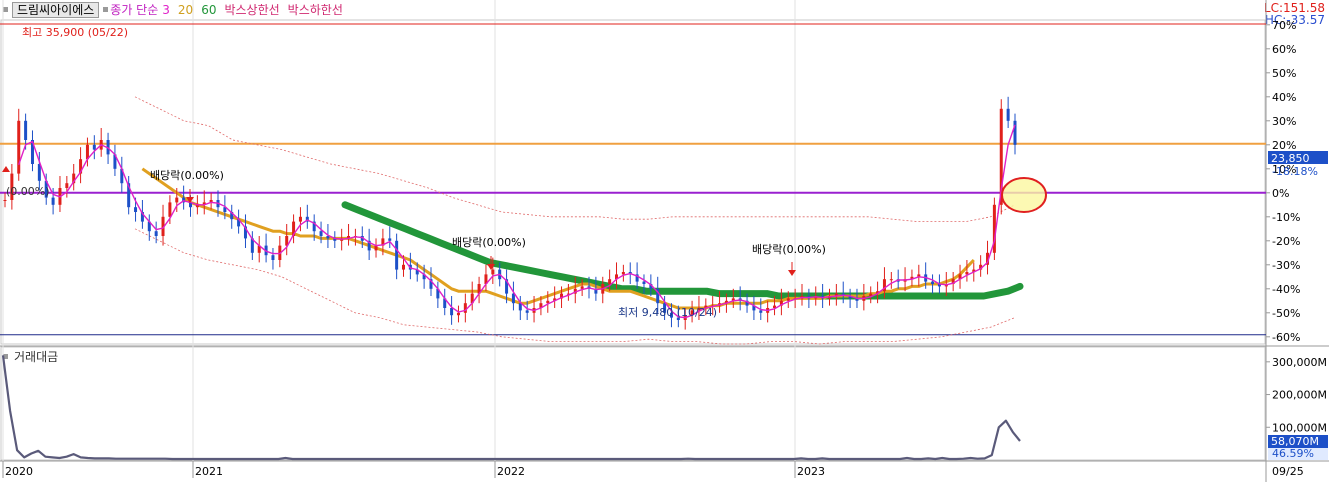 The image size is (1329, 482). Describe the element at coordinates (28, 191) in the screenshot. I see `initial-rate-label: (0.00%)` at that location.